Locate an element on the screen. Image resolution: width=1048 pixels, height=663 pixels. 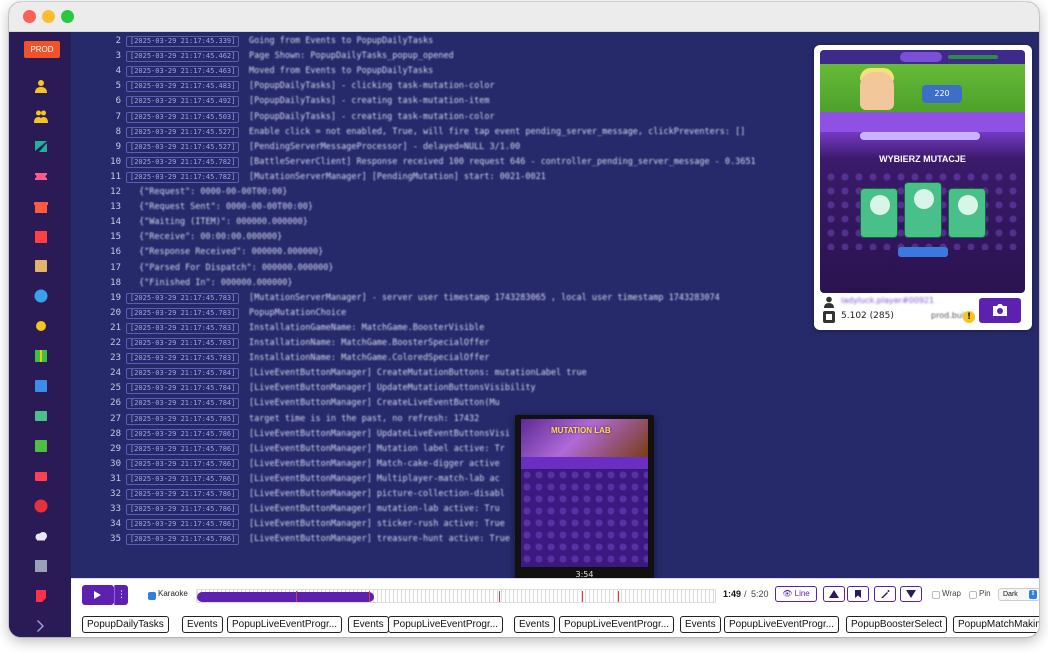
gift-box-icon is located at coordinates (41, 356).